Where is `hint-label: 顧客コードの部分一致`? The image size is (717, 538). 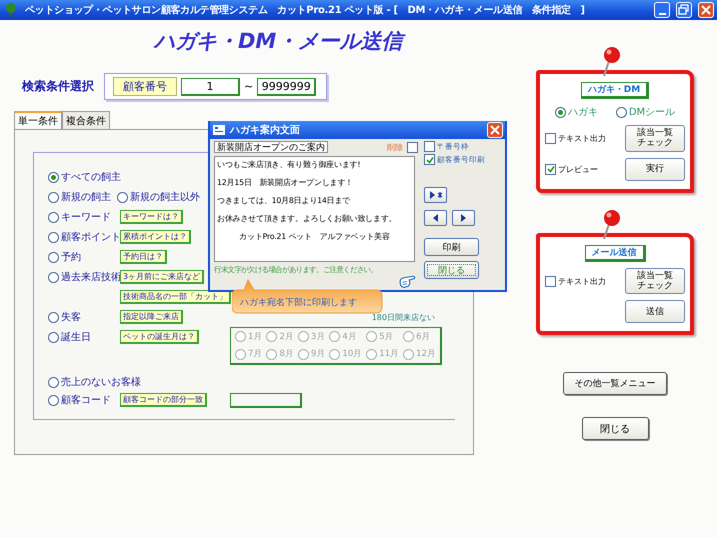 hint-label: 顧客コードの部分一致 is located at coordinates (163, 400).